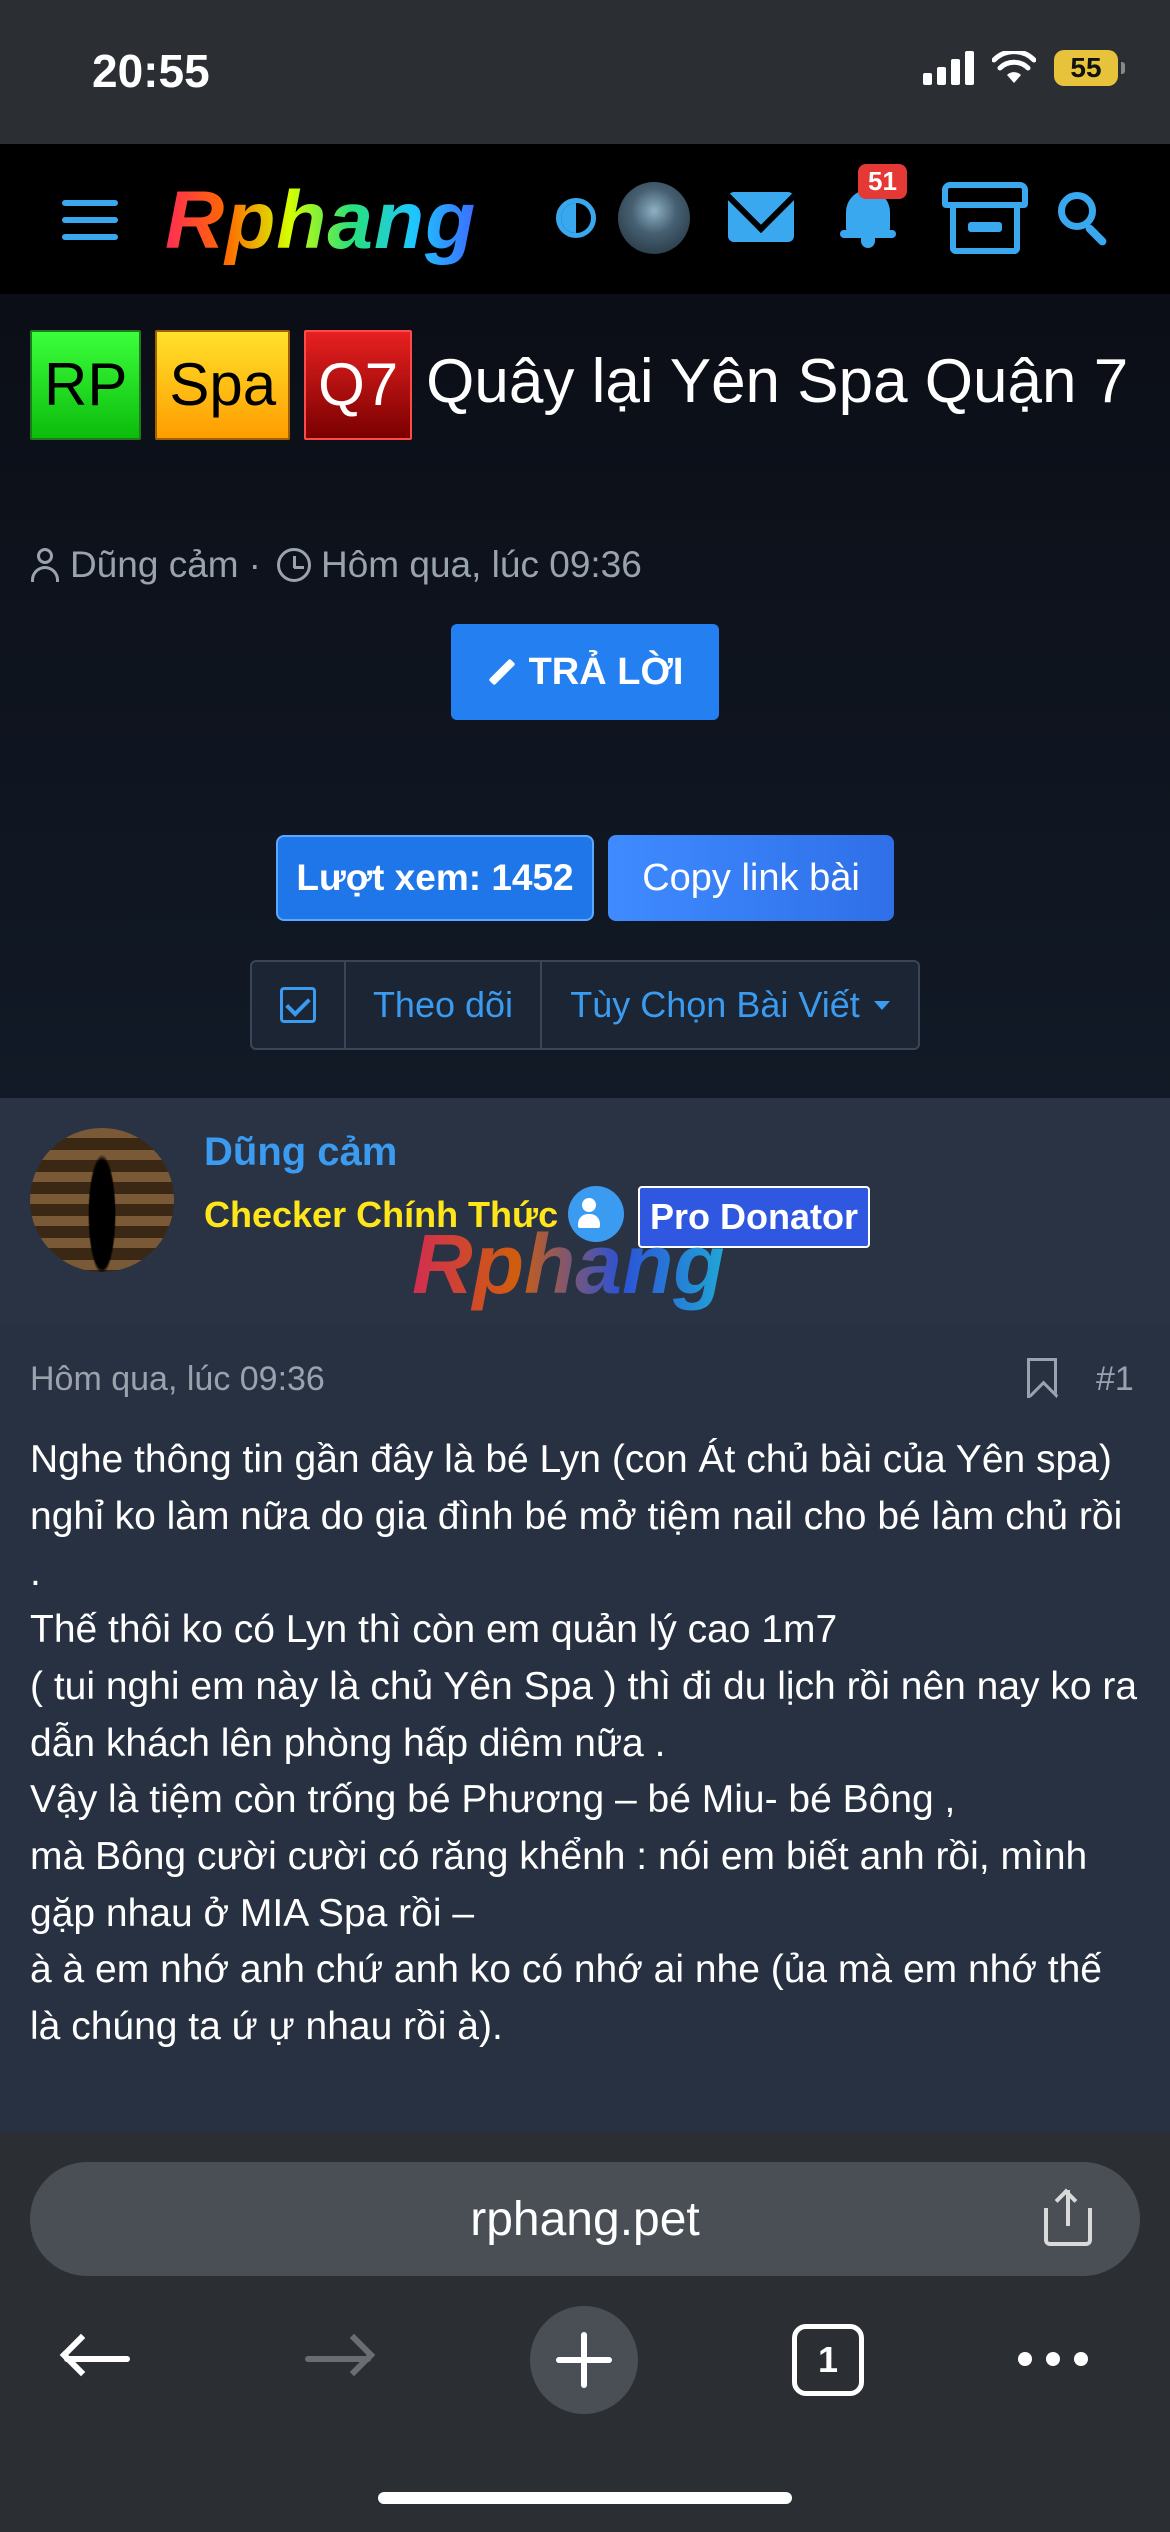 This screenshot has height=2532, width=1170. I want to click on thread-meta: Dũng cảm · Hôm qua, lúc 09:36, so click(336, 565).